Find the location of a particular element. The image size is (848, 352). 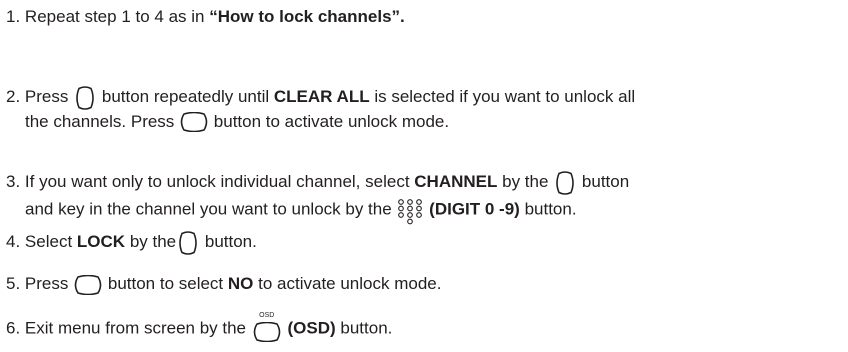

step-link-text: “How to lock channels”. is located at coordinates (307, 16).